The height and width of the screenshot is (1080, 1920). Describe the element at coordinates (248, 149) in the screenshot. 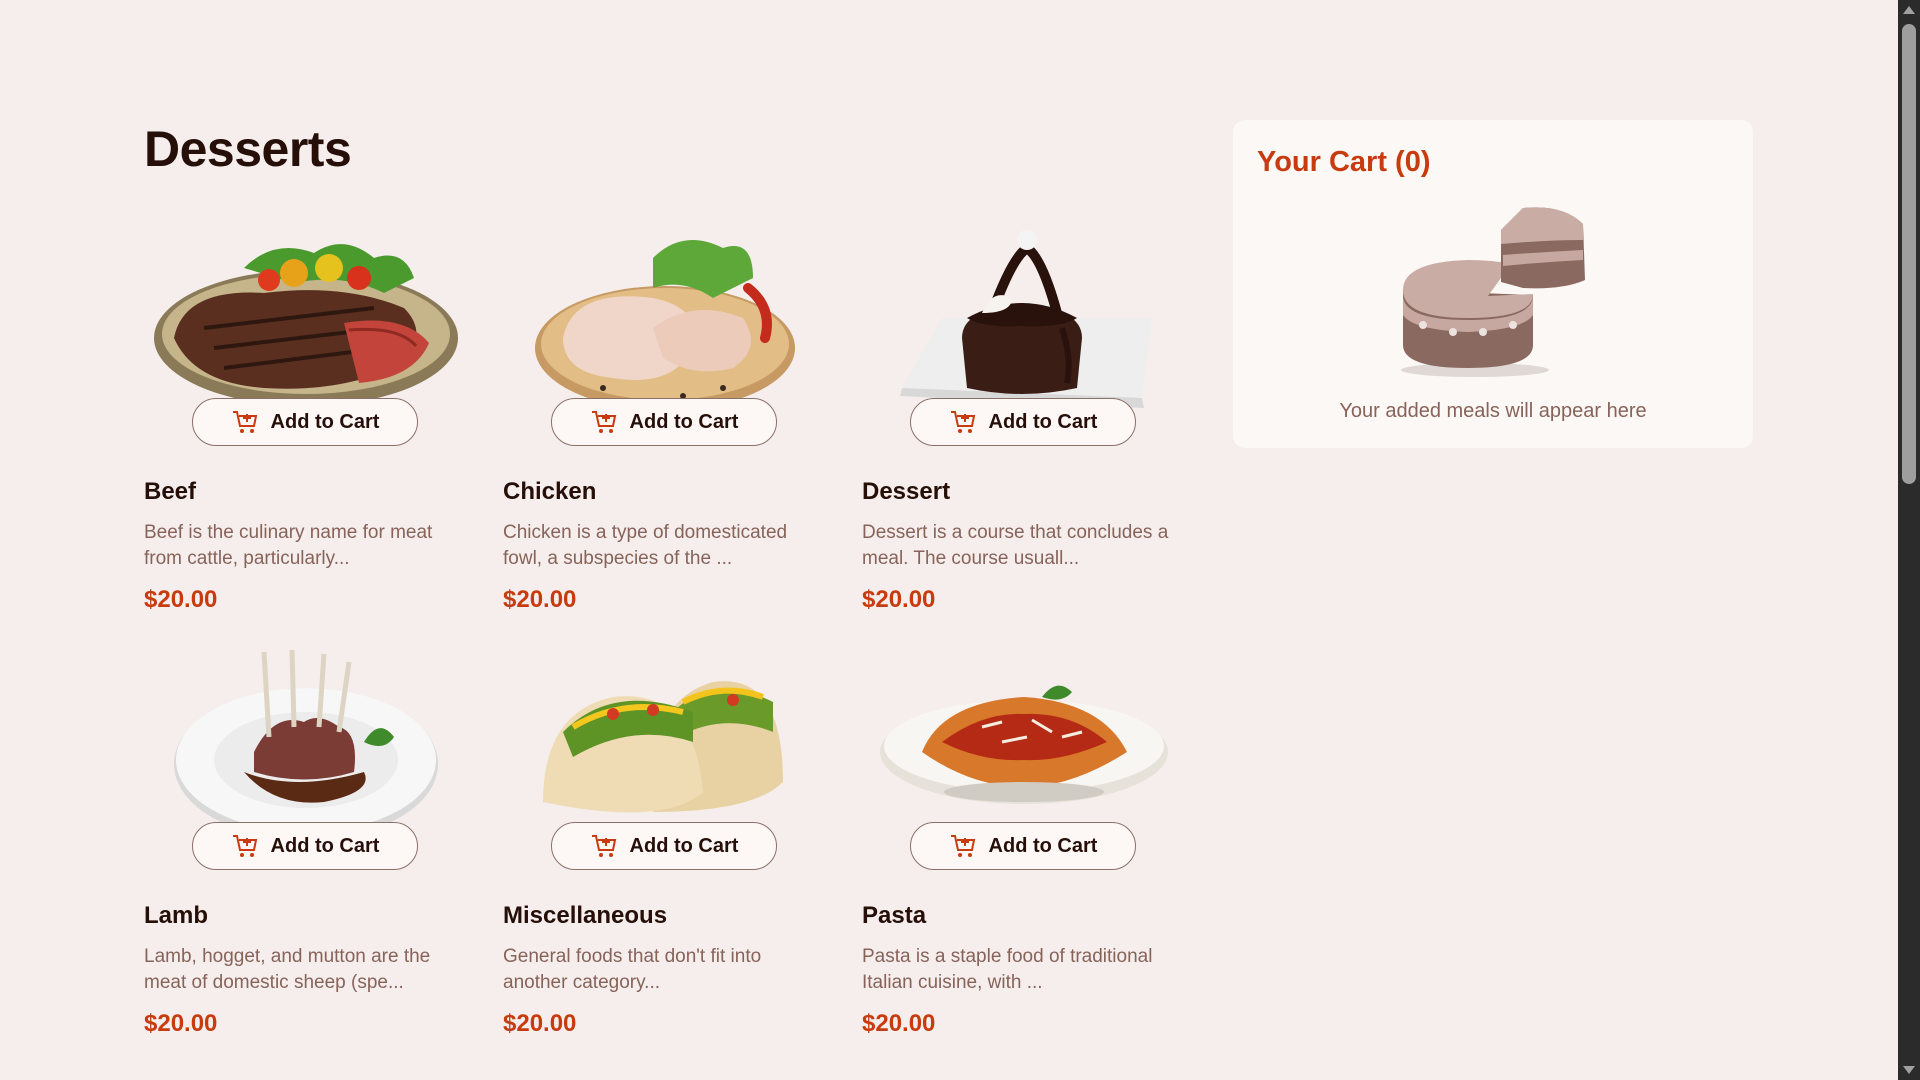

I see `page-title: Desserts` at that location.